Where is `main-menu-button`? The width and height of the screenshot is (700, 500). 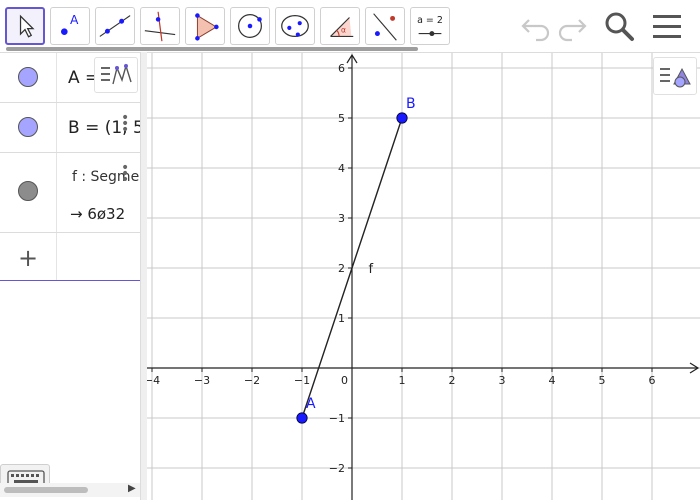
main-menu-button is located at coordinates (667, 26).